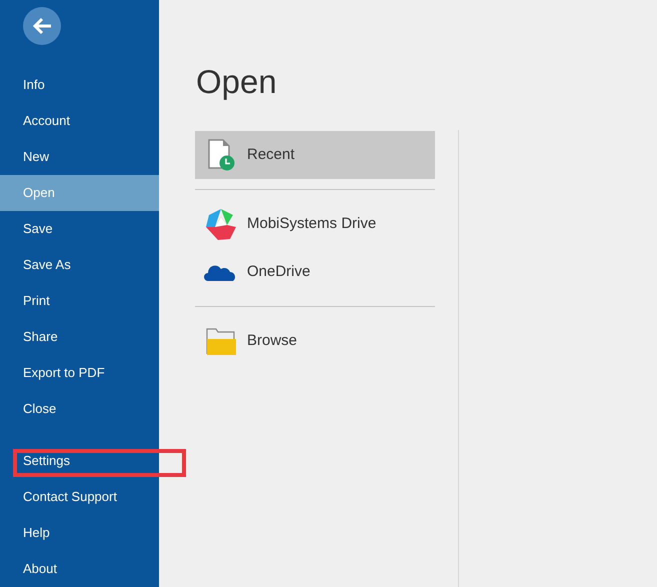 The width and height of the screenshot is (657, 587). What do you see at coordinates (79, 337) in the screenshot?
I see `nav-item: Share` at bounding box center [79, 337].